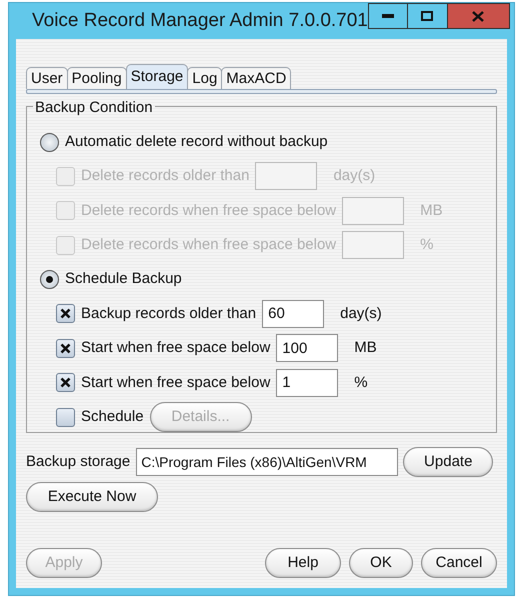  What do you see at coordinates (196, 142) in the screenshot?
I see `radio-label: Automatic delete record without backup` at bounding box center [196, 142].